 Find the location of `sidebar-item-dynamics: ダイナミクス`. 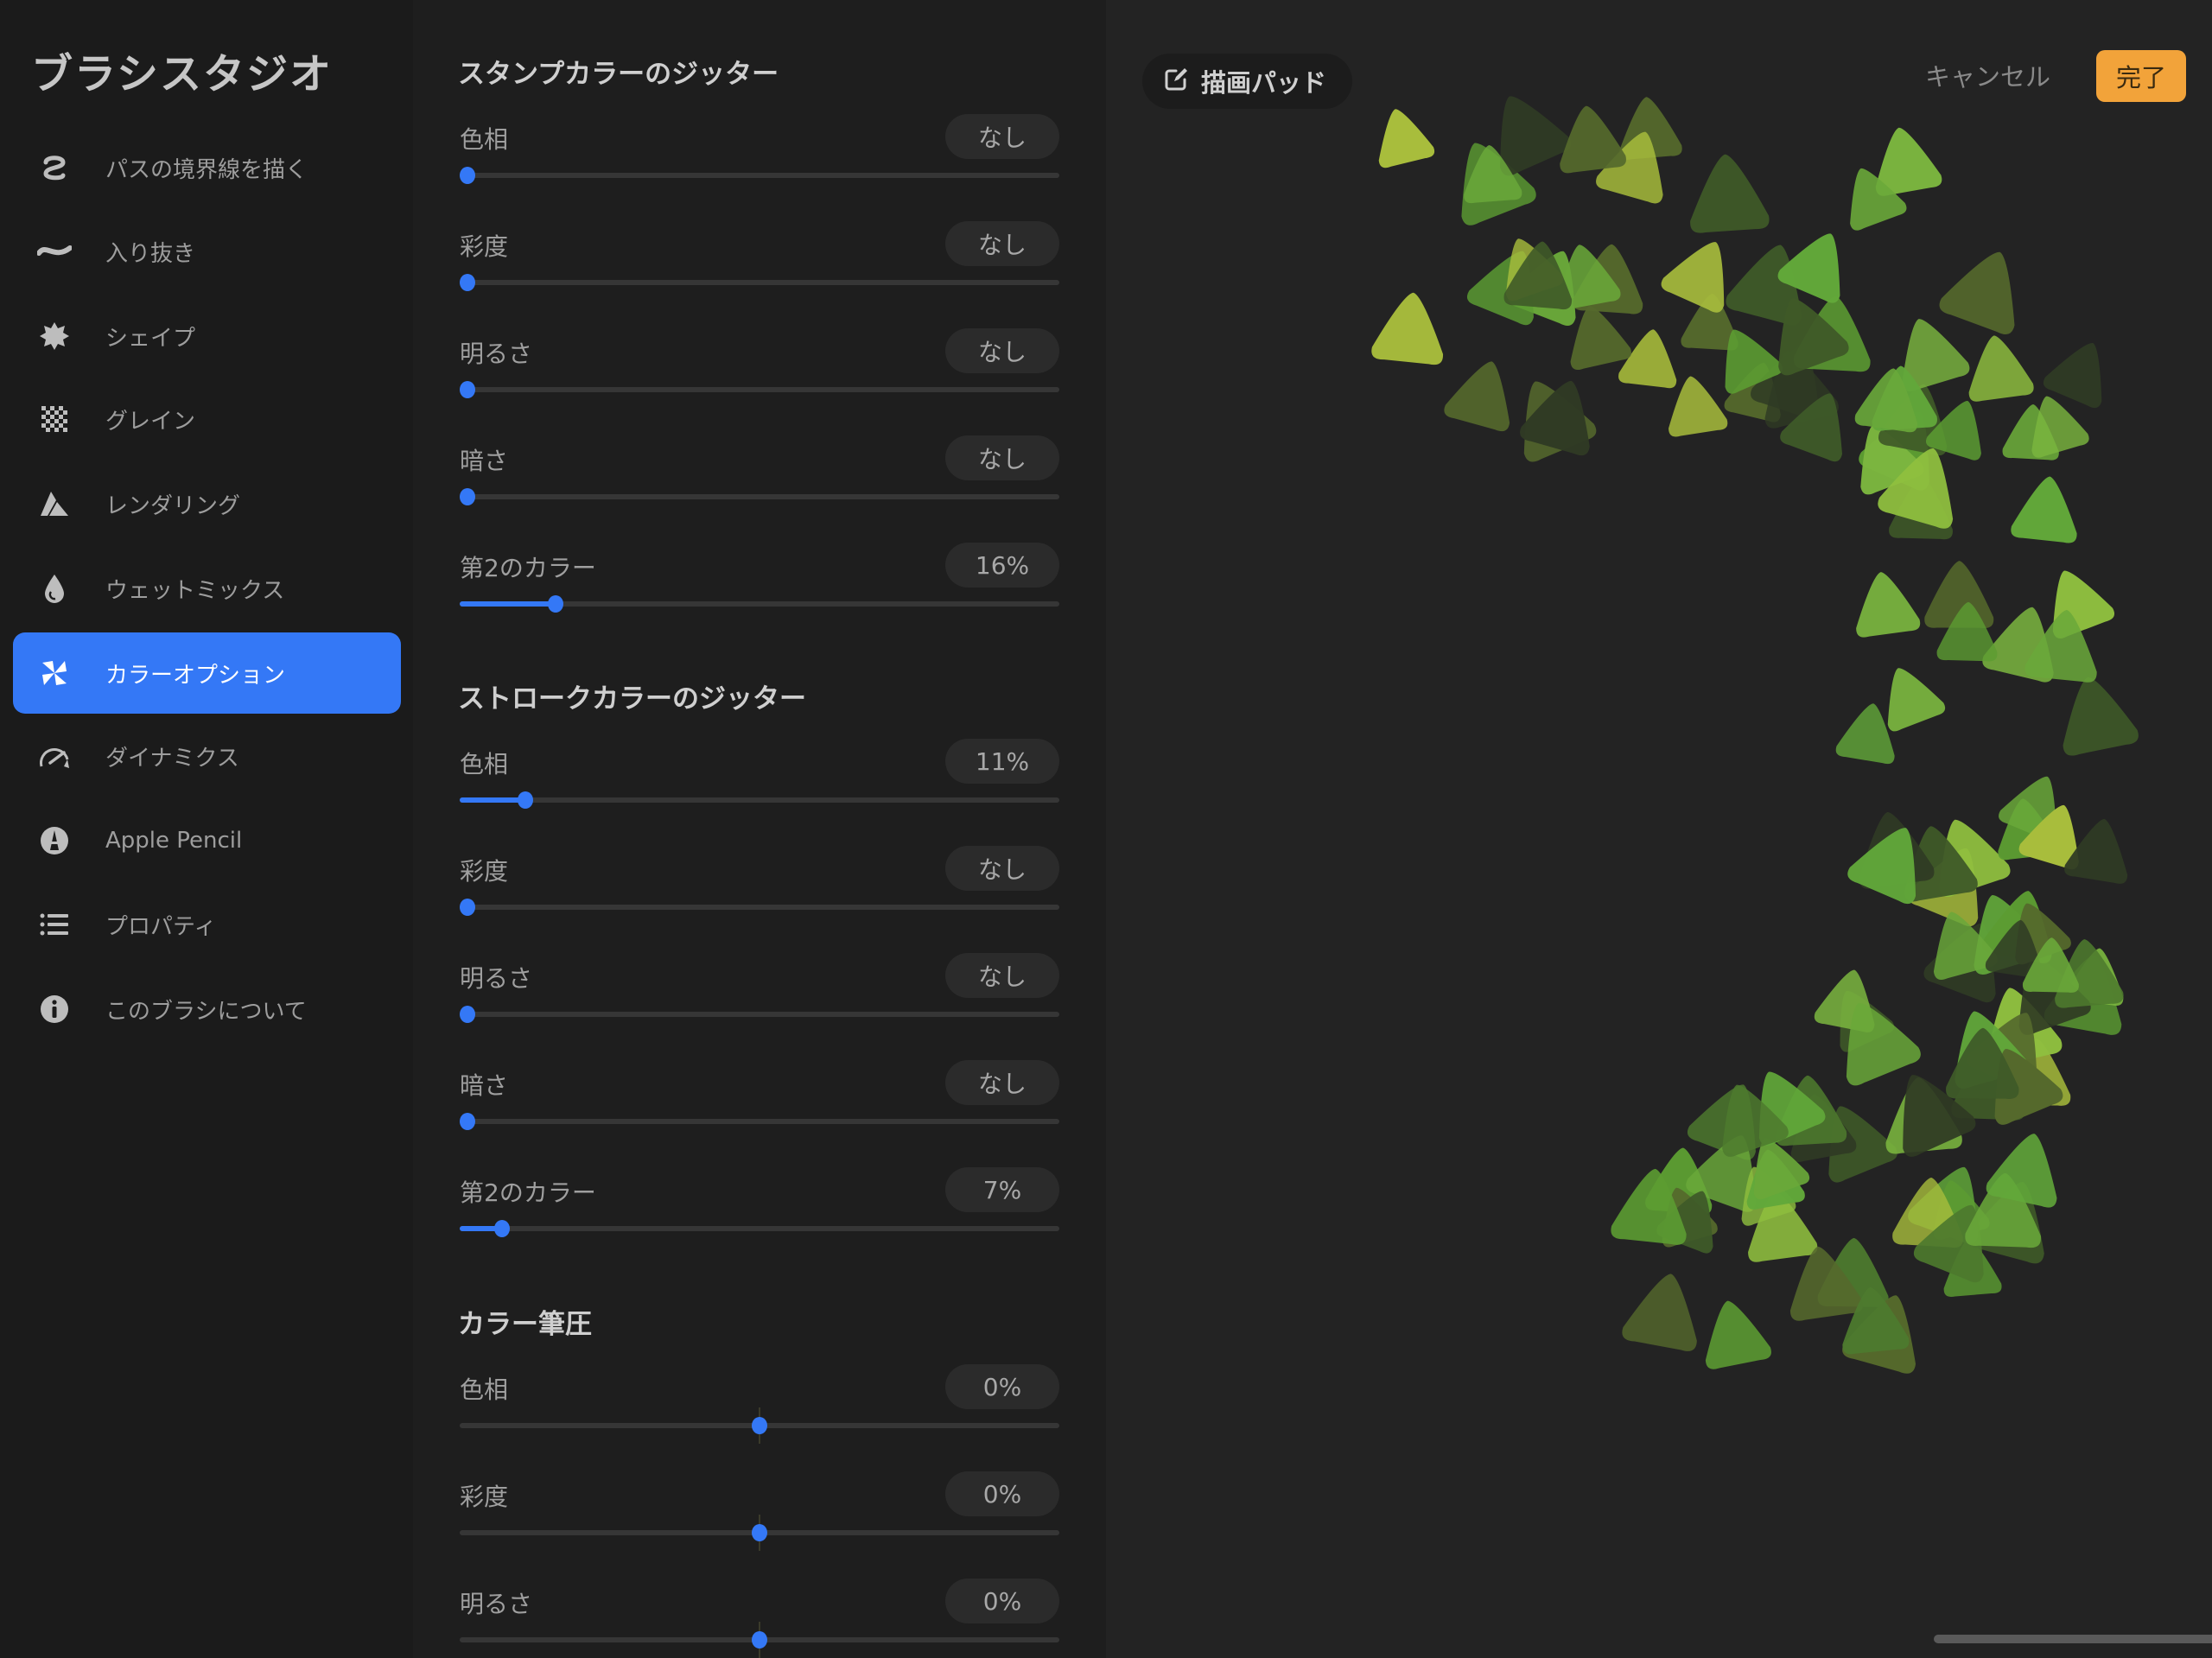

sidebar-item-dynamics: ダイナミクス is located at coordinates (207, 756).